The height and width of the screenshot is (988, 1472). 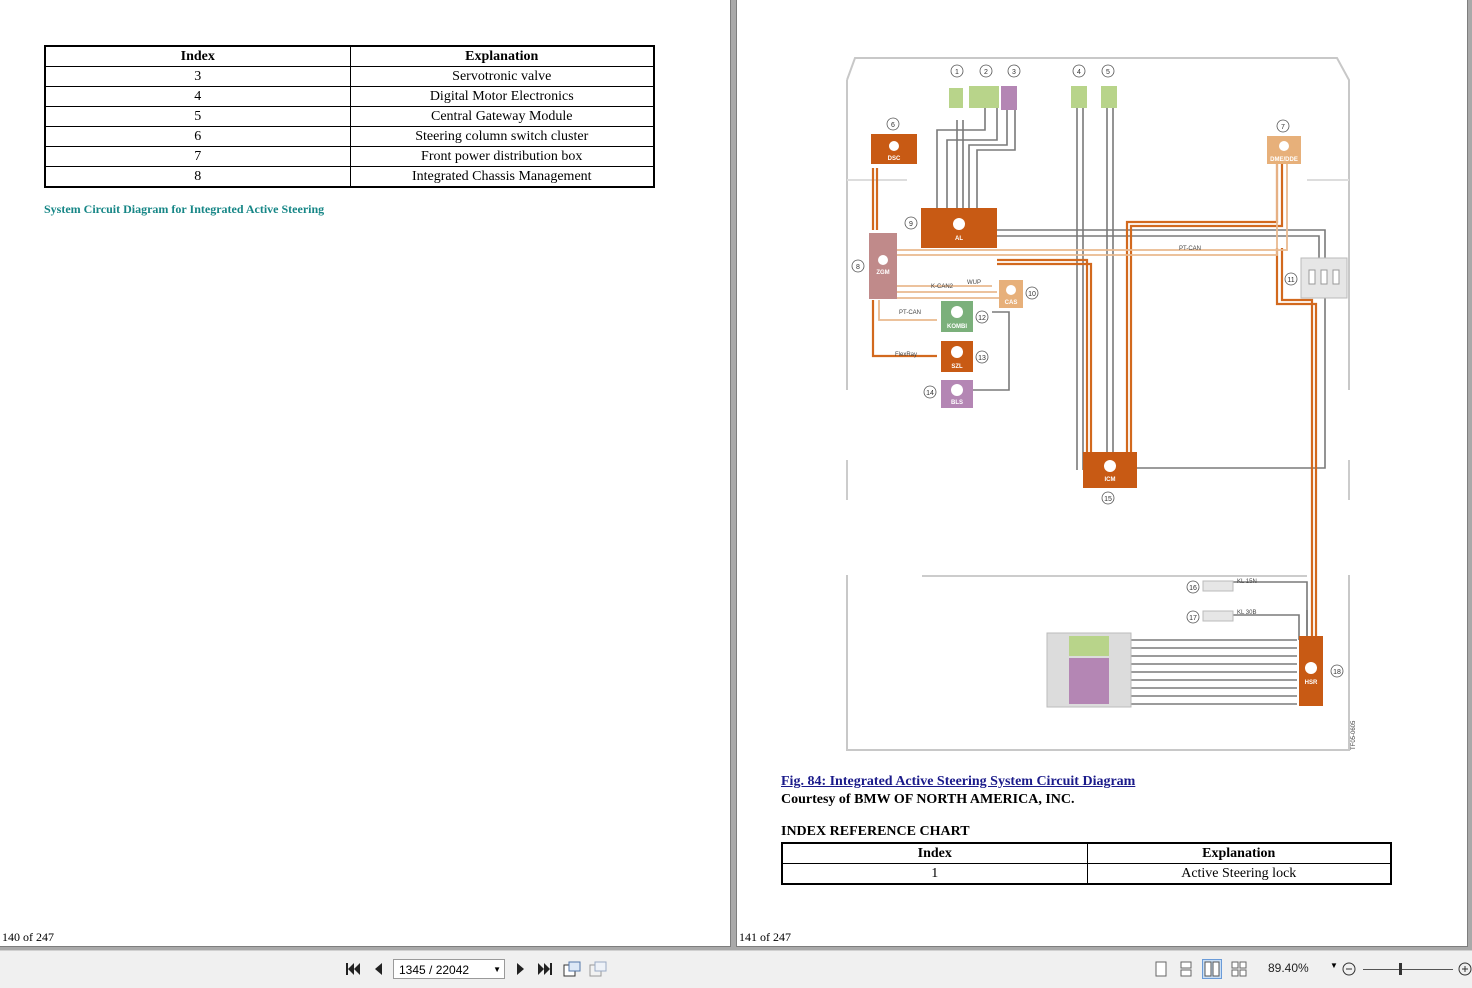 I want to click on callout-5: 5, so click(x=1108, y=72).